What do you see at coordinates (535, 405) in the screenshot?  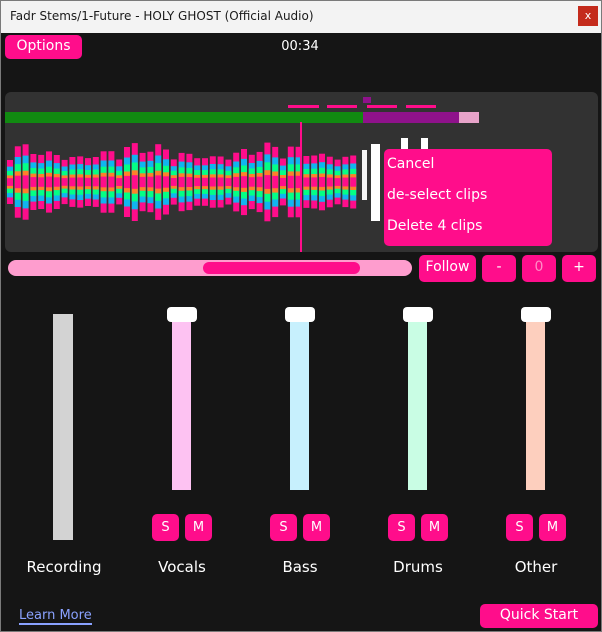 I see `other-fader-track` at bounding box center [535, 405].